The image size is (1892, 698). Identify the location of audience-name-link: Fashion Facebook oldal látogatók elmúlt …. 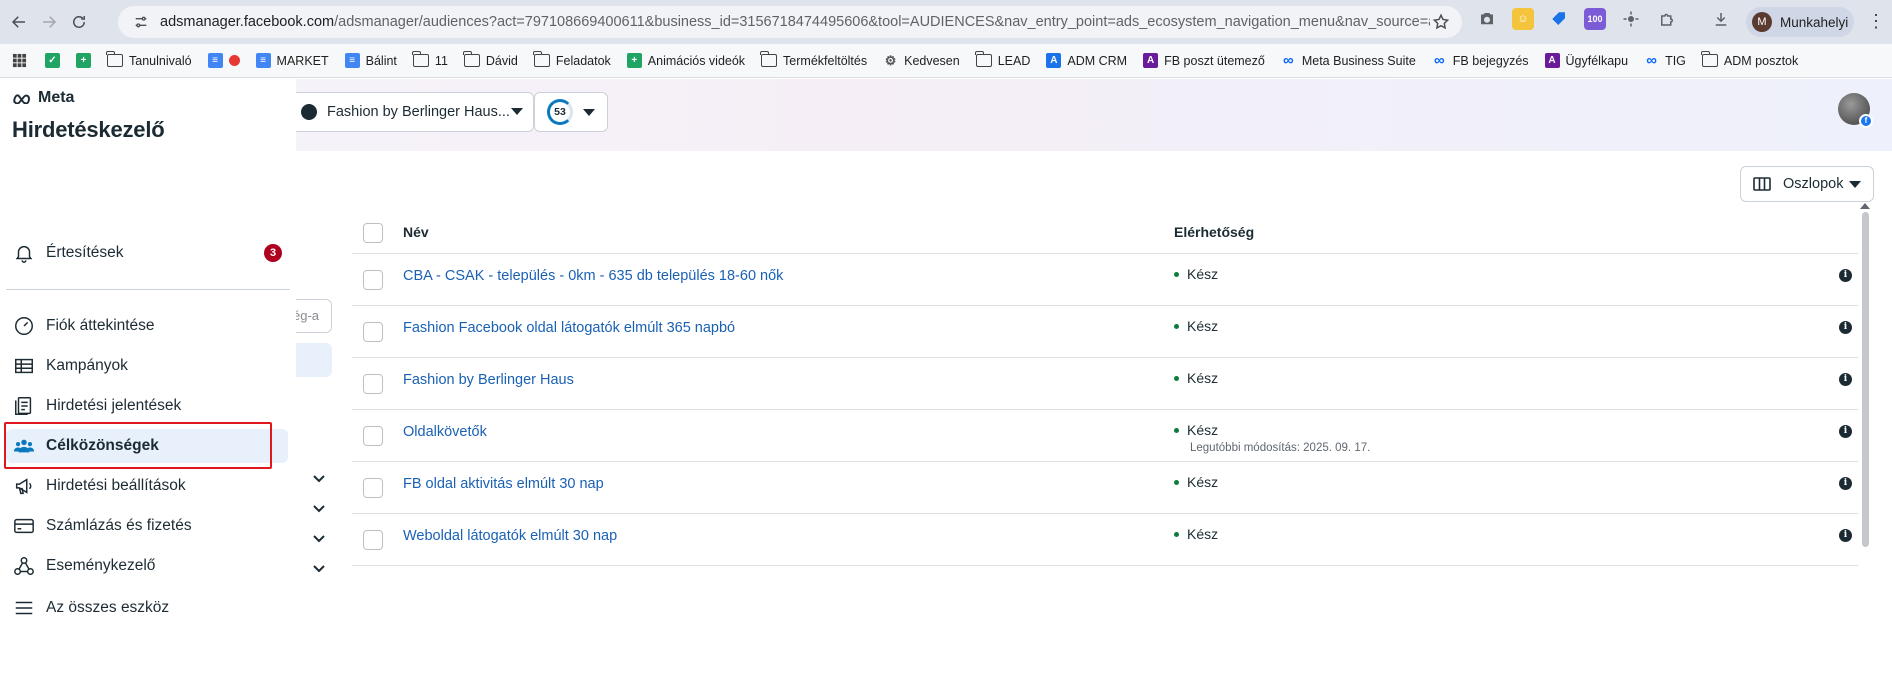
(569, 328).